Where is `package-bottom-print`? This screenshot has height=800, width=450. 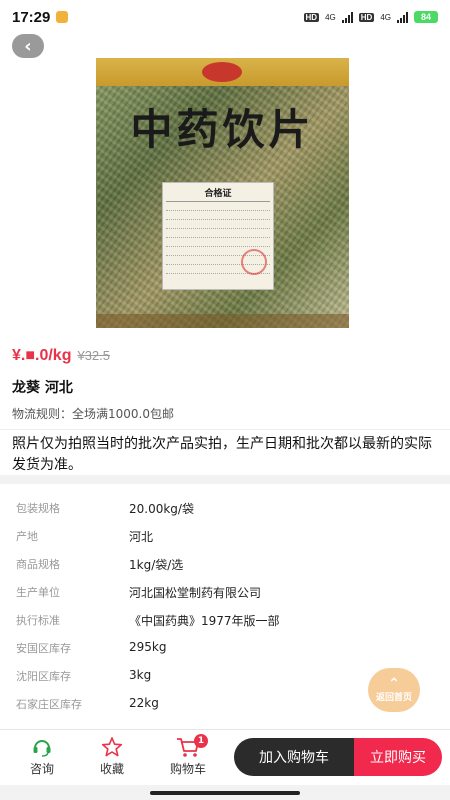 package-bottom-print is located at coordinates (222, 321).